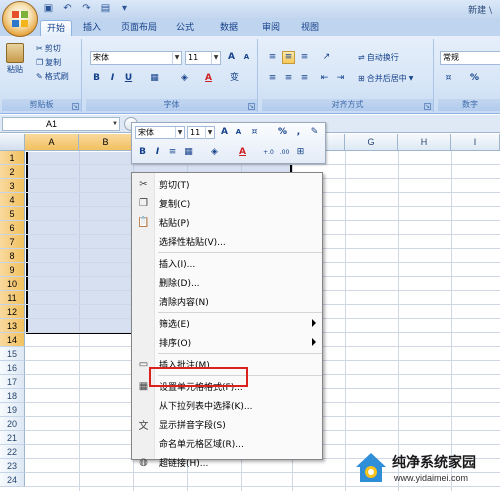 The height and width of the screenshot is (491, 500). What do you see at coordinates (48, 8) in the screenshot?
I see `save-icon: ▣` at bounding box center [48, 8].